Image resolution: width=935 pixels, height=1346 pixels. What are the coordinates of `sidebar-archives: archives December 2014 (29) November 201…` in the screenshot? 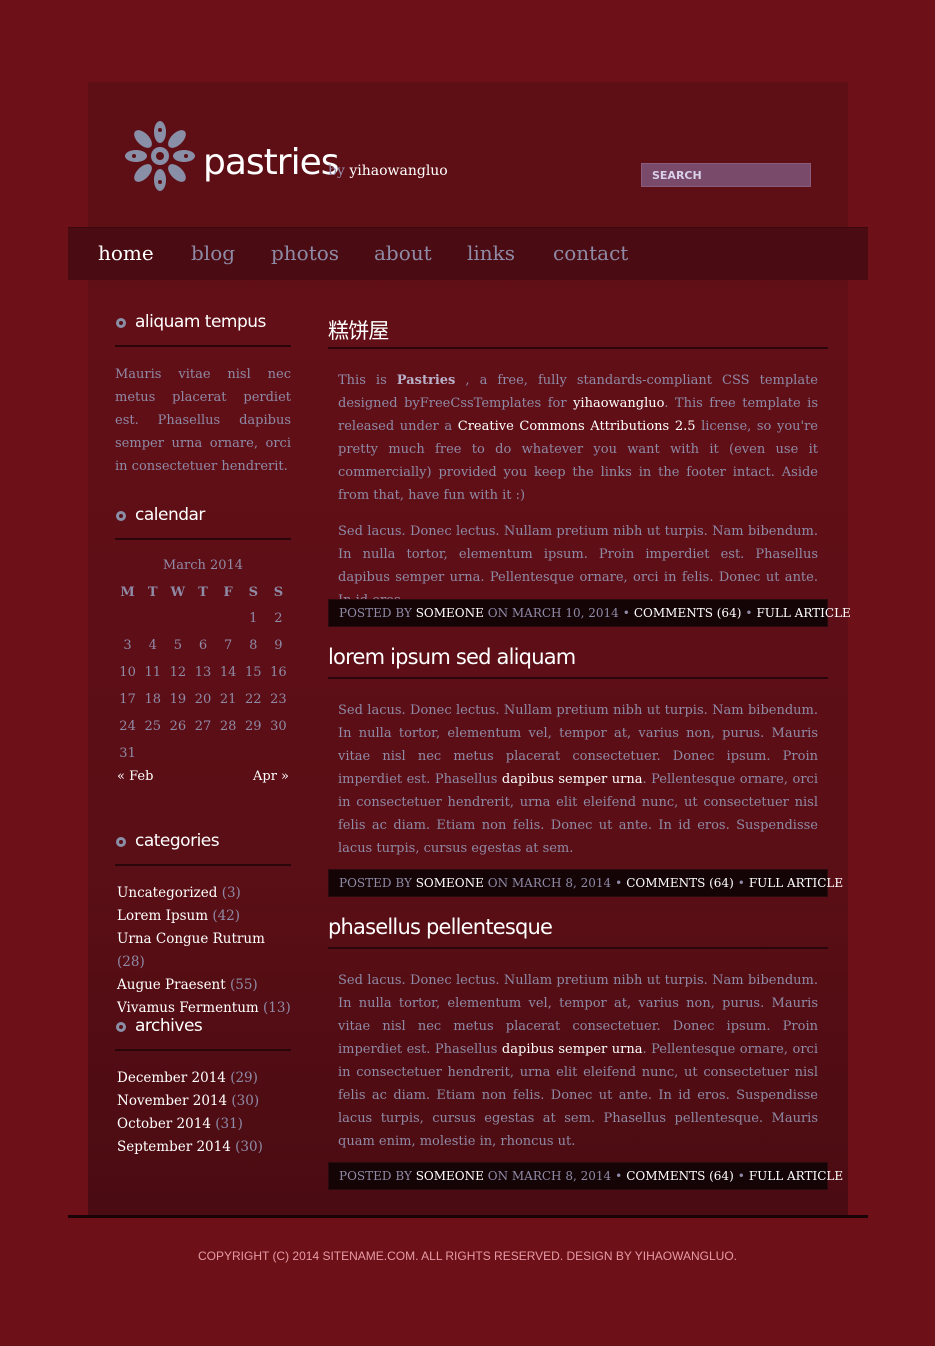 It's located at (203, 1087).